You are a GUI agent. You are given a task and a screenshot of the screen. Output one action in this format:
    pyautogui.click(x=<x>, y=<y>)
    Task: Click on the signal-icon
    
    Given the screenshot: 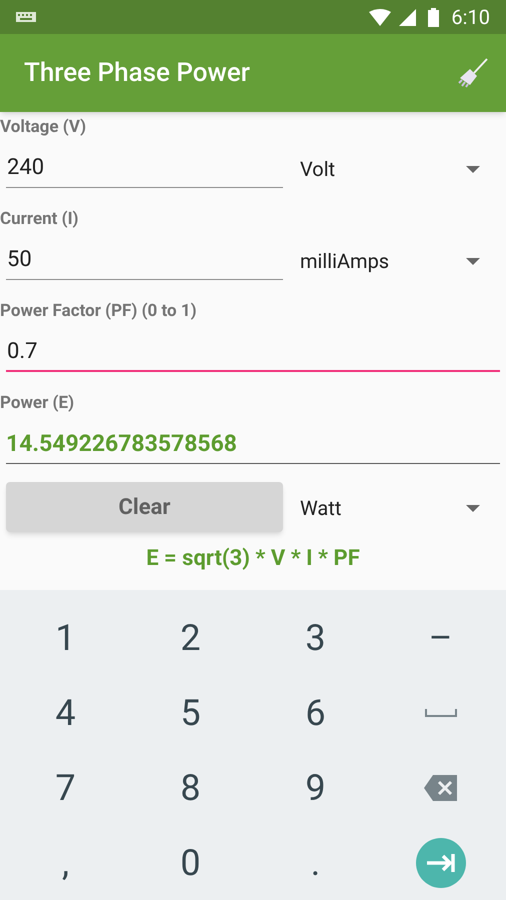 What is the action you would take?
    pyautogui.click(x=407, y=17)
    